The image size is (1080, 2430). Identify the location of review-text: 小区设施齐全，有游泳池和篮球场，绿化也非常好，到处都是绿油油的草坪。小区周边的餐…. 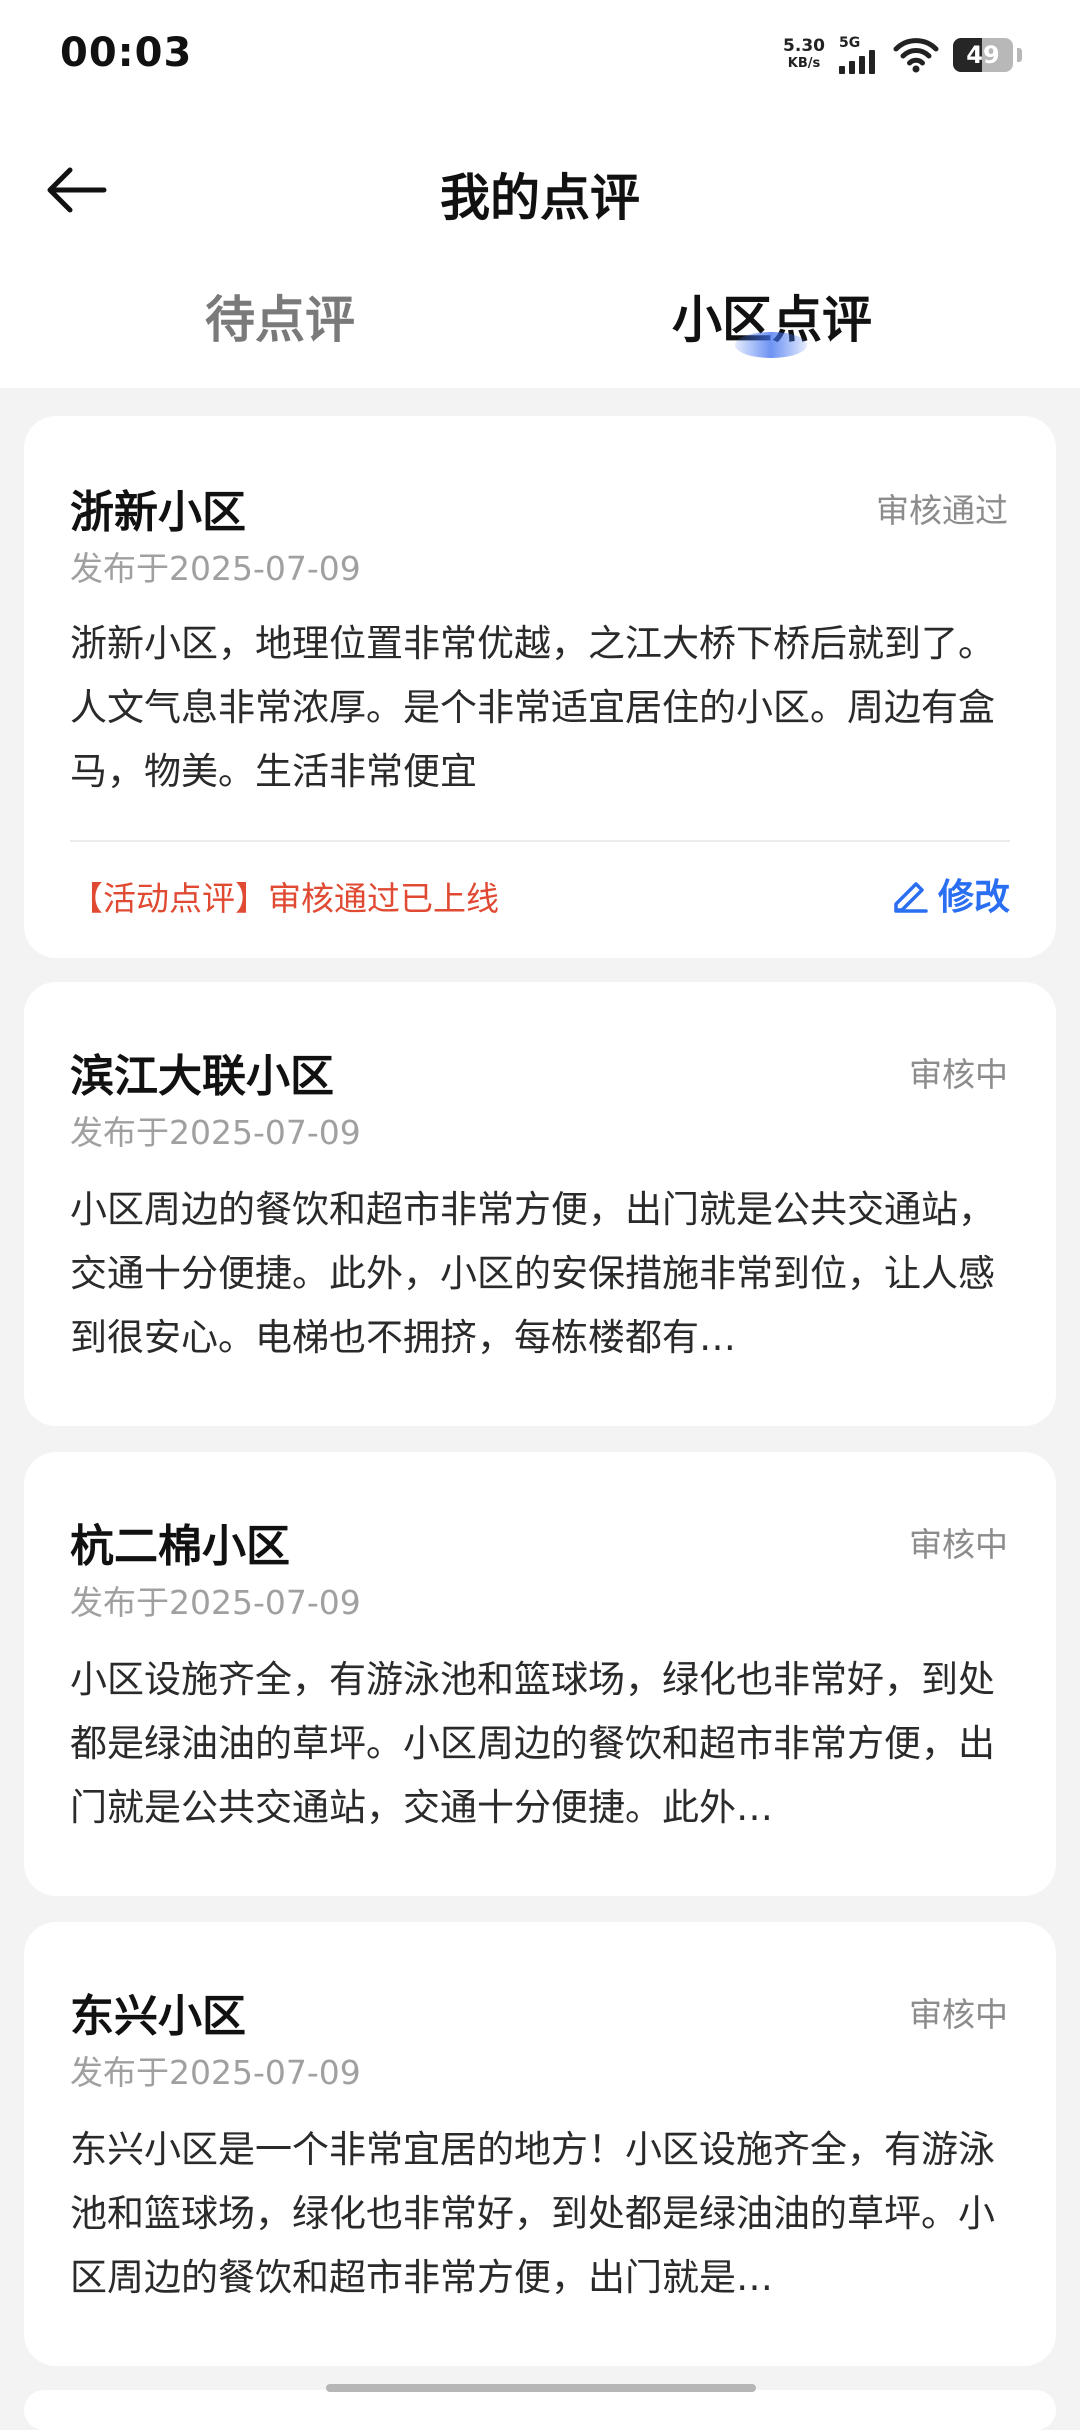
(532, 1743).